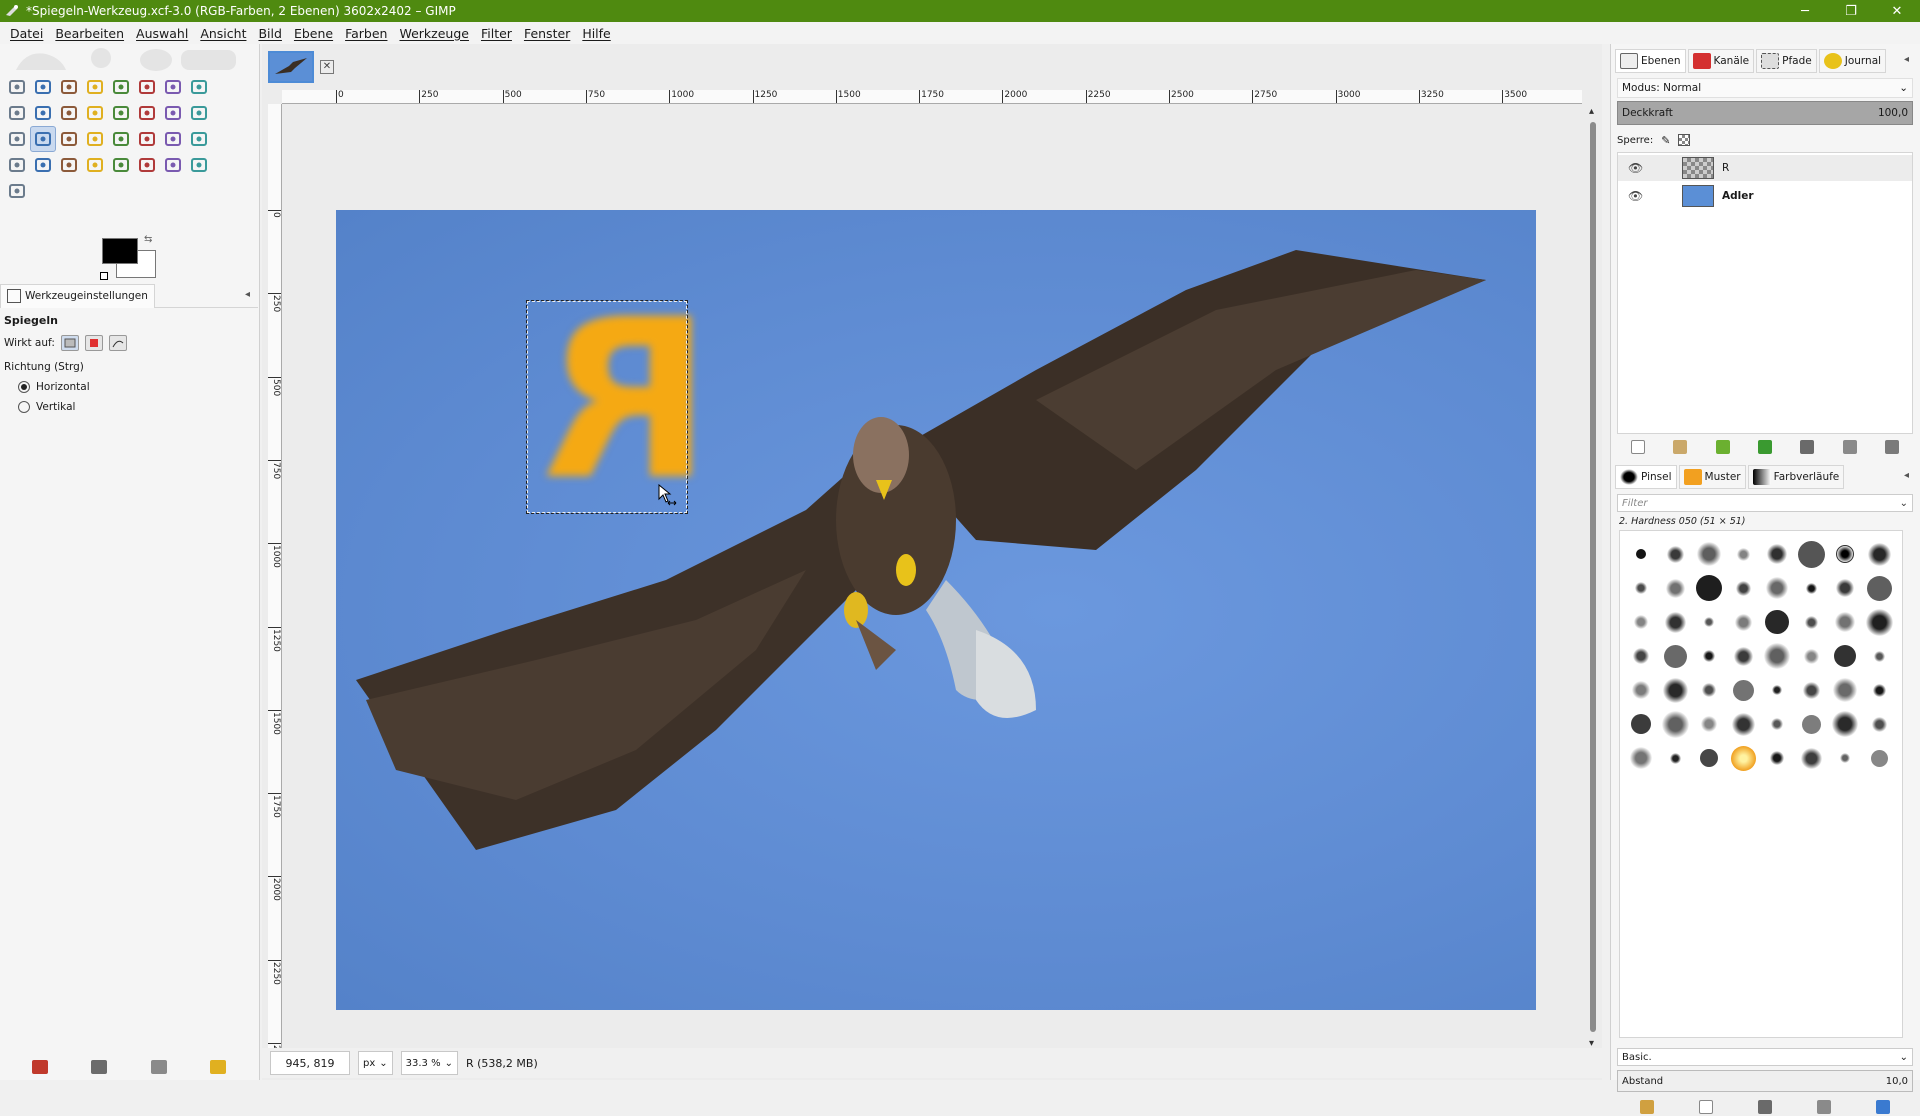 This screenshot has height=1116, width=1920. I want to click on lock-pixels-icon: ✎, so click(1665, 140).